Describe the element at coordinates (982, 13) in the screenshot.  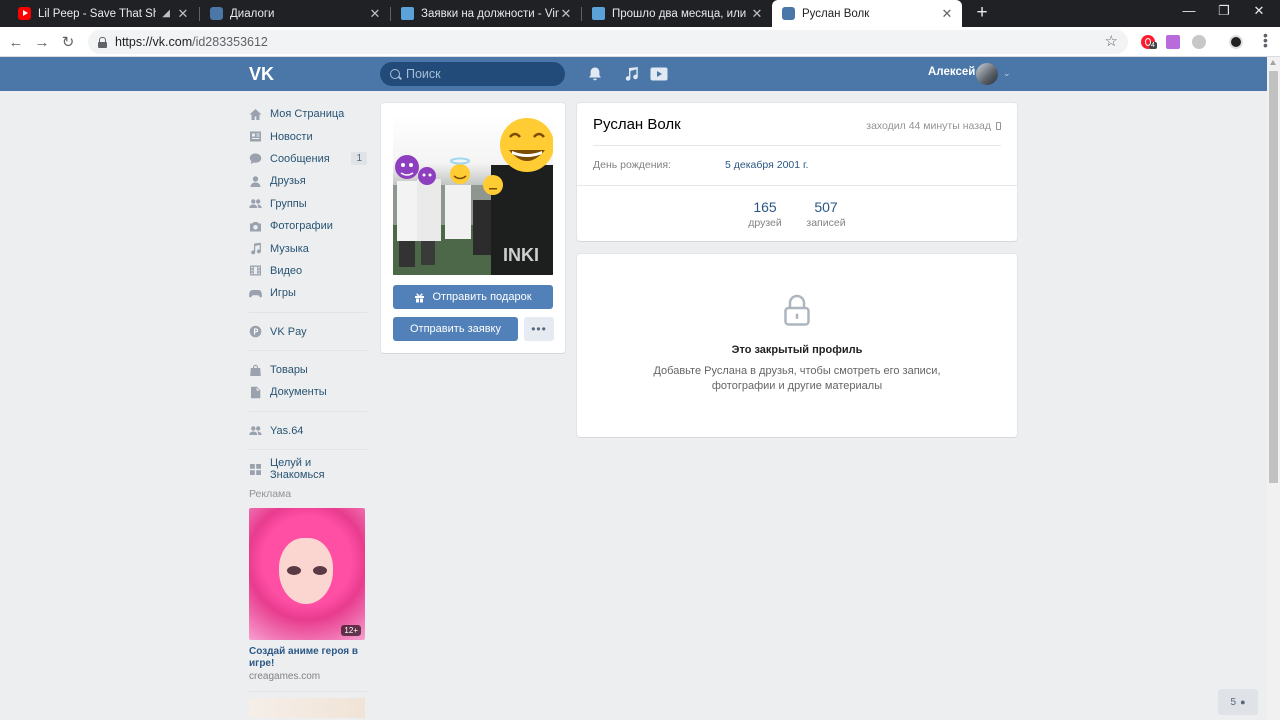
I see `new-tab-icon: +` at that location.